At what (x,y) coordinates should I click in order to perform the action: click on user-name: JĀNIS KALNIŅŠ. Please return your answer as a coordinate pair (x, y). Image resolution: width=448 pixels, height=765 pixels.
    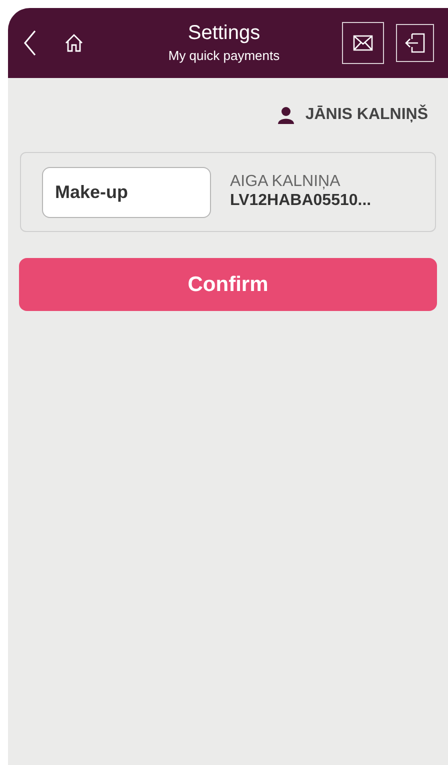
    Looking at the image, I should click on (366, 114).